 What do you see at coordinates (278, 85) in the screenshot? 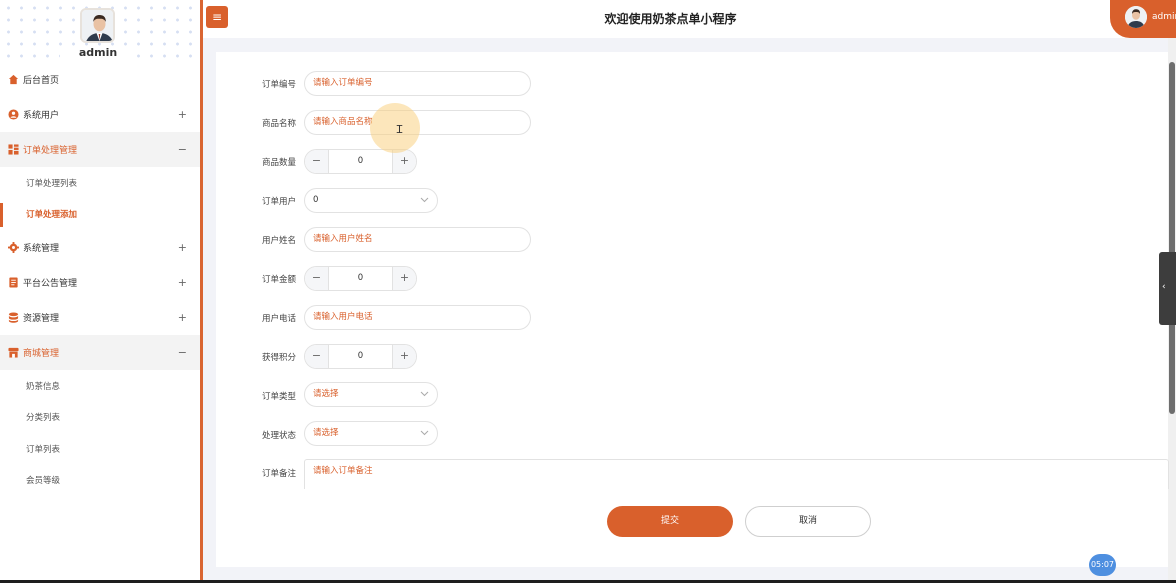
I see `order-no-label: 订单编号` at bounding box center [278, 85].